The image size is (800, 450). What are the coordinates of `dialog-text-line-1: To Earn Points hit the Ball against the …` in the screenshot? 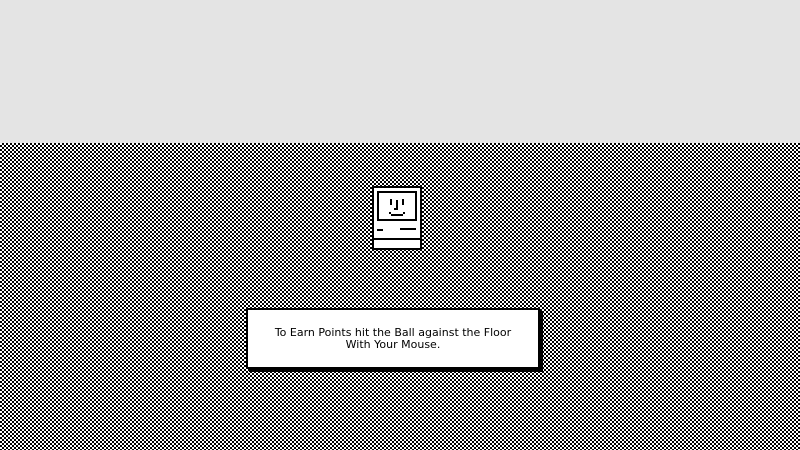 It's located at (393, 332).